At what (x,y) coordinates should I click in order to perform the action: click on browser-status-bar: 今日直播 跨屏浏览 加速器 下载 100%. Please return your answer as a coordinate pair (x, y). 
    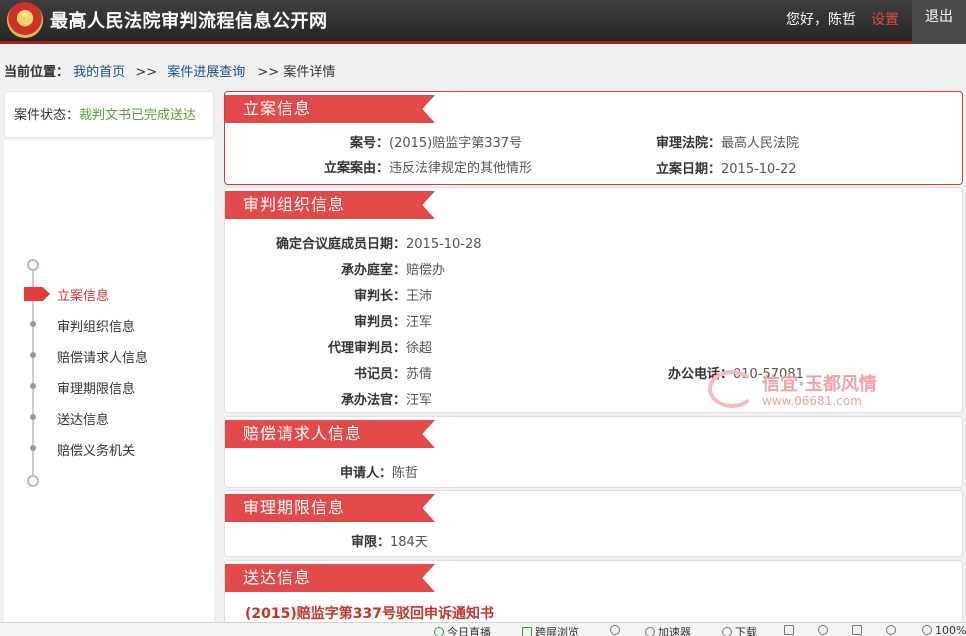
    Looking at the image, I should click on (483, 629).